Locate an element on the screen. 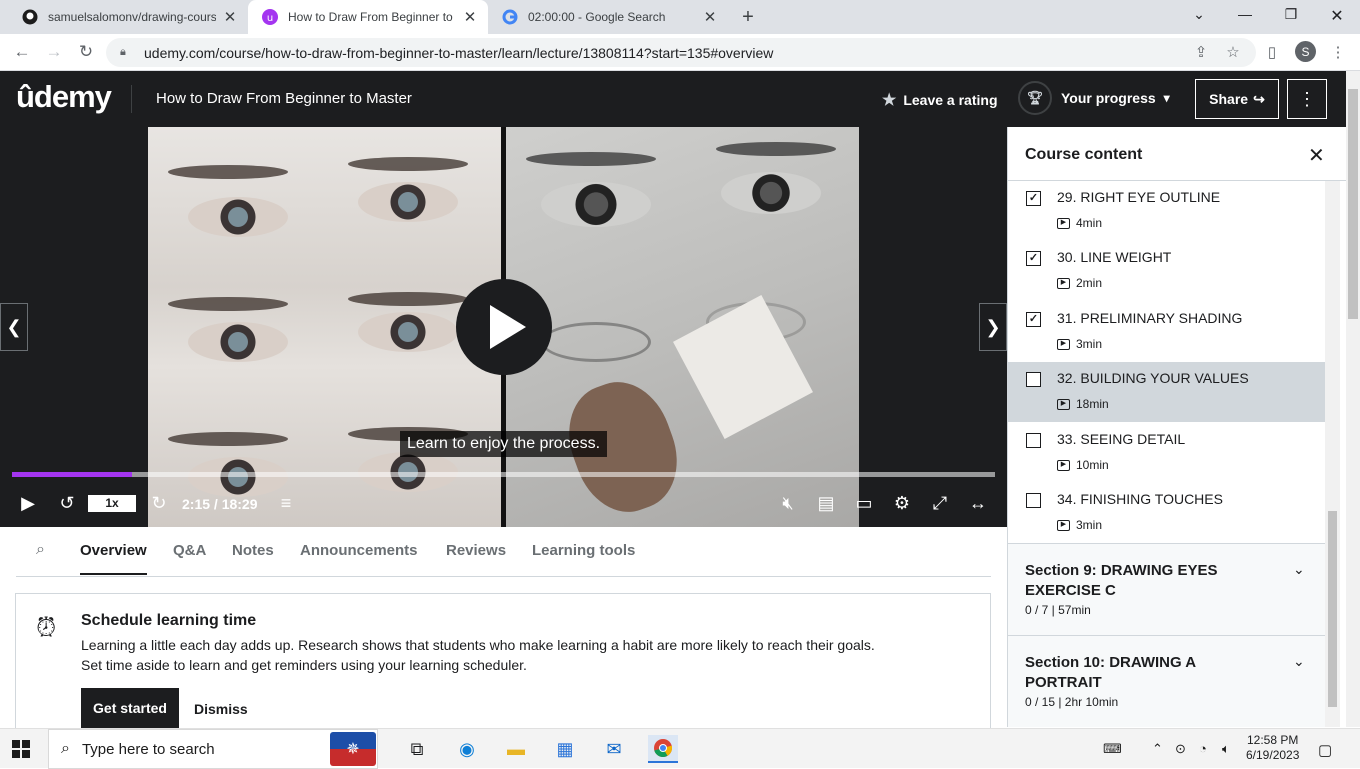  profile-avatar: S is located at coordinates (1305, 51).